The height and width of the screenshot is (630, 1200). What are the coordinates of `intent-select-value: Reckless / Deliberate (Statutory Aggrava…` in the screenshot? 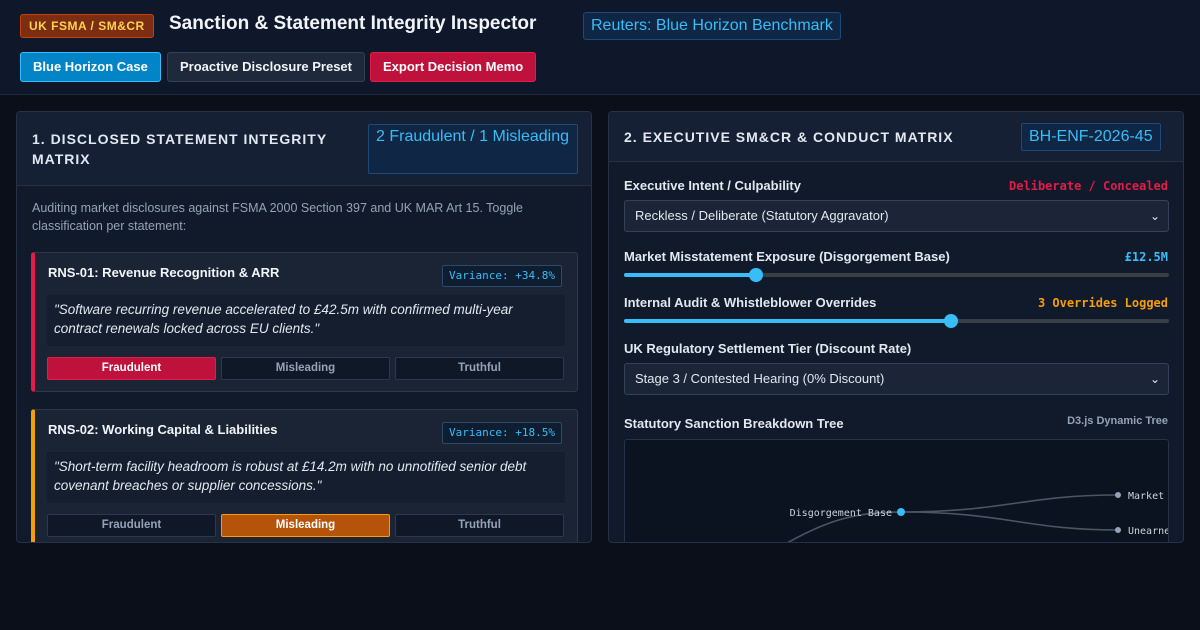 It's located at (762, 215).